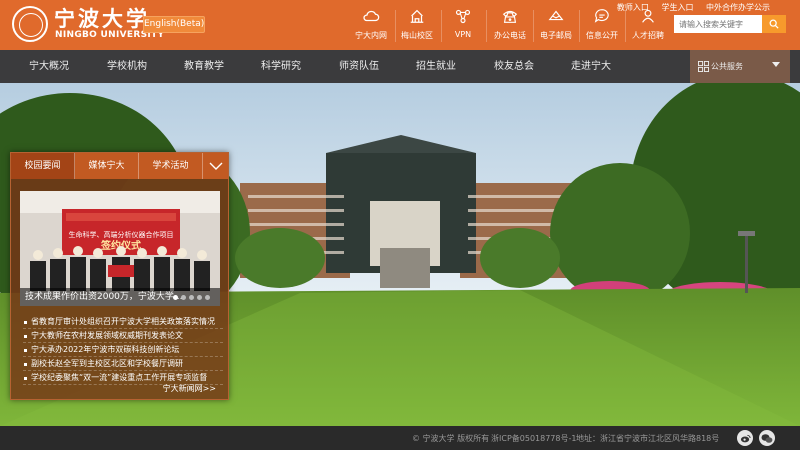  Describe the element at coordinates (463, 17) in the screenshot. I see `vpn-network-icon` at that location.